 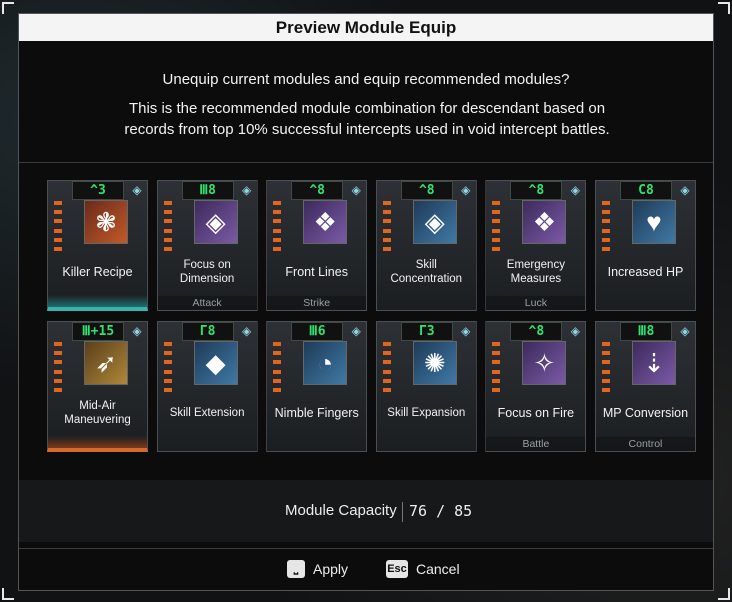 What do you see at coordinates (296, 569) in the screenshot?
I see `space-key-icon: ⎵` at bounding box center [296, 569].